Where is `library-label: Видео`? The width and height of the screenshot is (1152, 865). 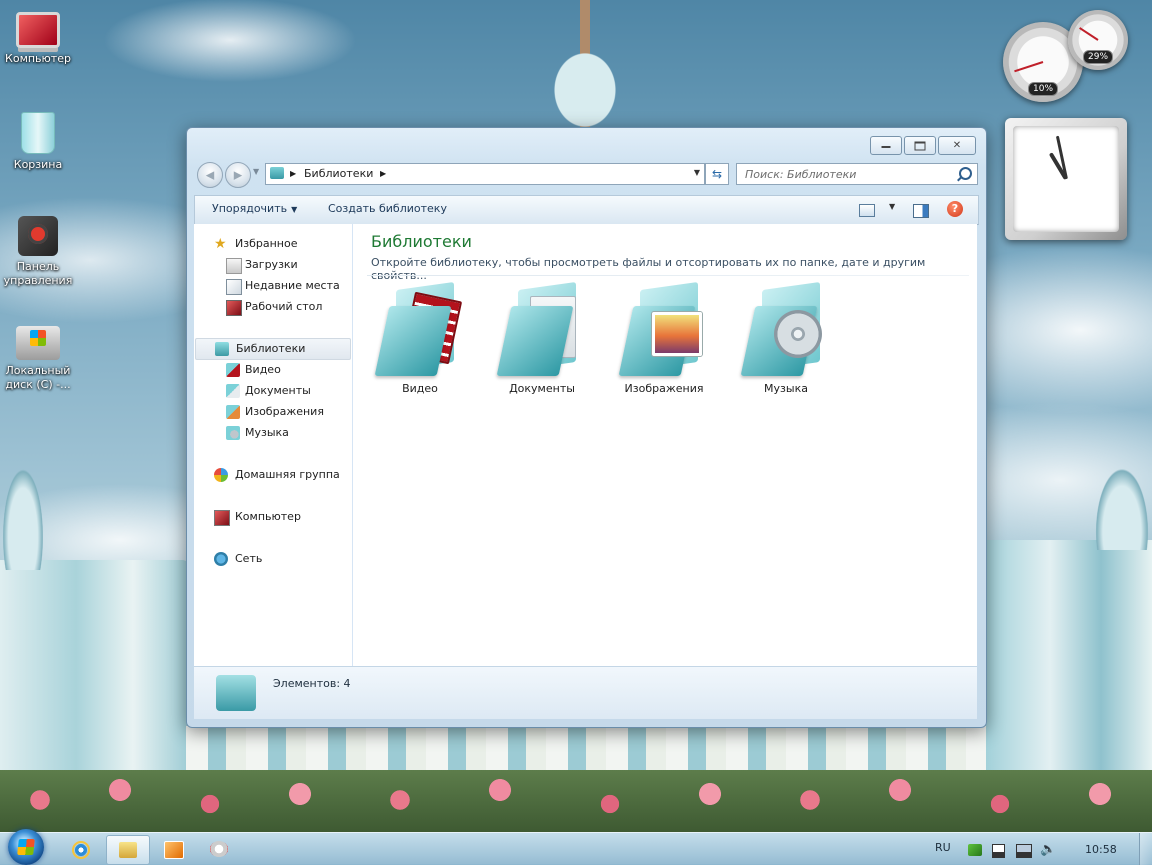
library-label: Видео is located at coordinates (420, 388).